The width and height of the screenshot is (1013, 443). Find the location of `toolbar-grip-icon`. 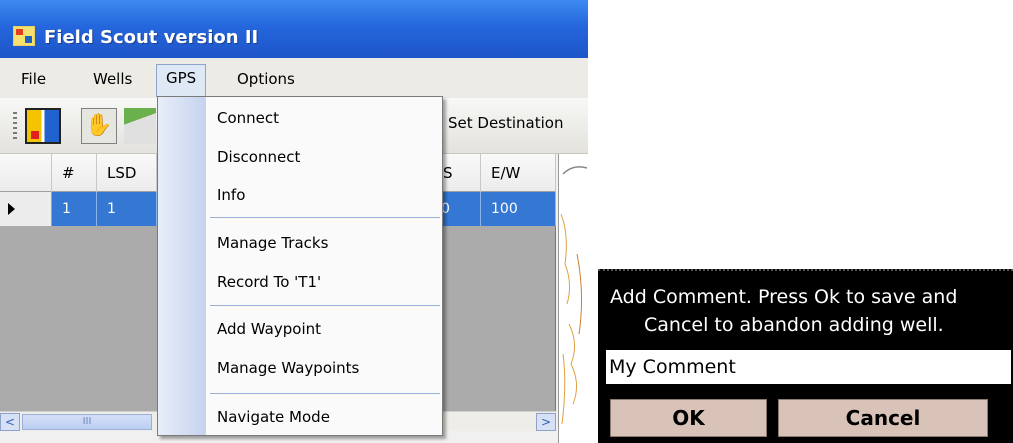

toolbar-grip-icon is located at coordinates (15, 126).